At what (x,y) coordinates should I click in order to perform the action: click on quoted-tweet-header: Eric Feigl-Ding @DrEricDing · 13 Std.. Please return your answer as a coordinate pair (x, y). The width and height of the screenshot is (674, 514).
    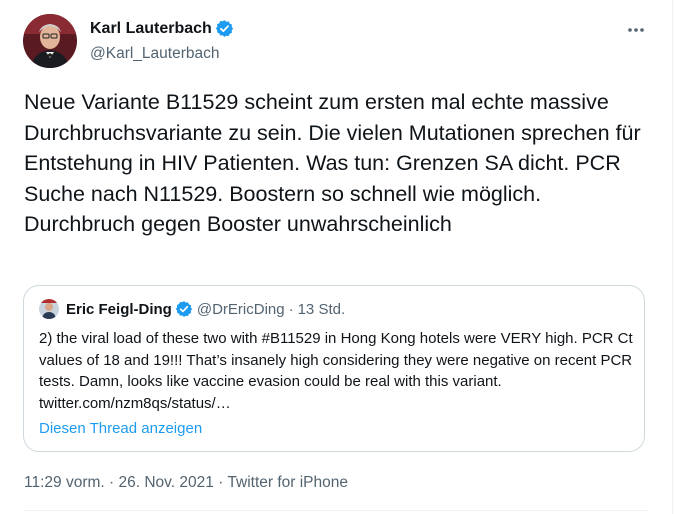
    Looking at the image, I should click on (192, 309).